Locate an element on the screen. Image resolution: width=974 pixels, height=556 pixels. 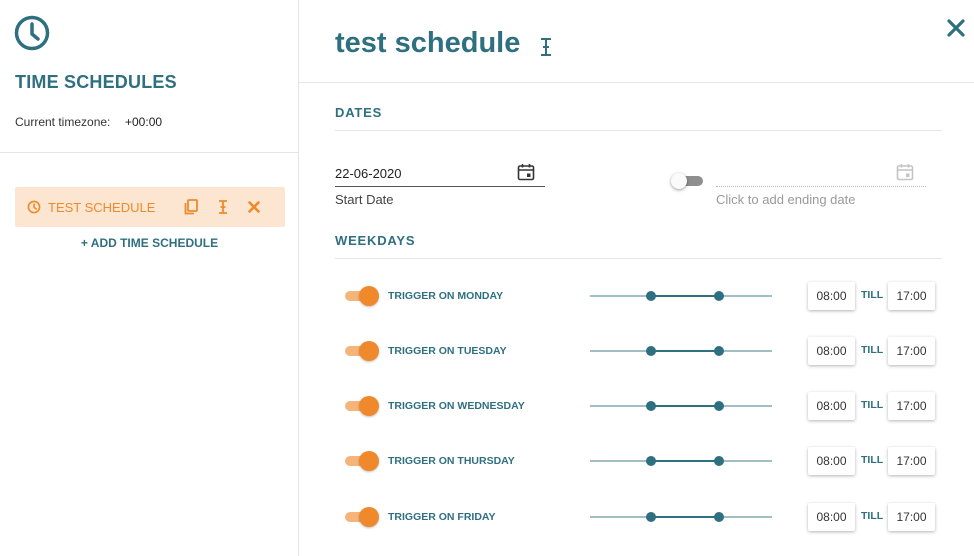
timezone-value: +00:00 is located at coordinates (144, 122).